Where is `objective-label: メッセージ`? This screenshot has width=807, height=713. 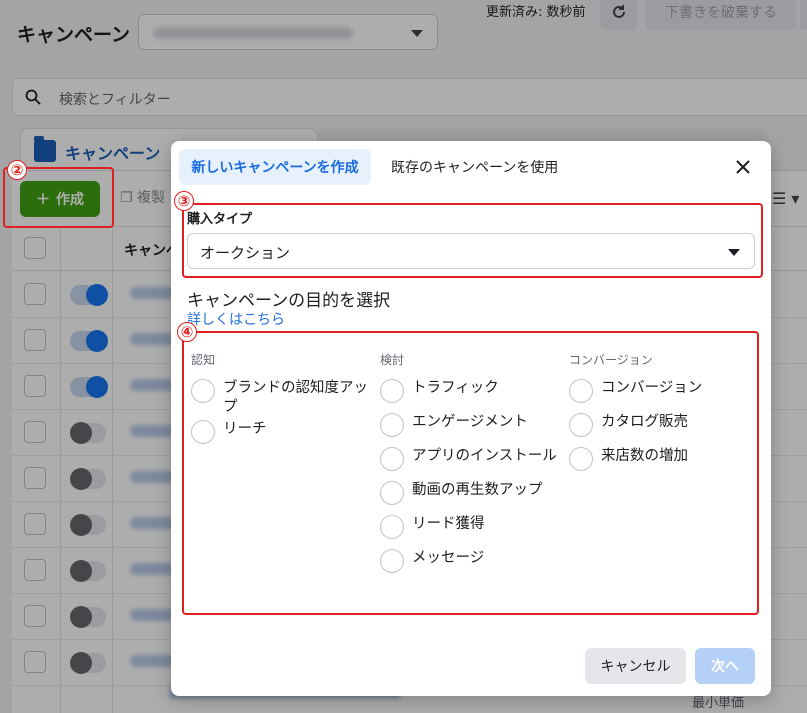
objective-label: メッセージ is located at coordinates (448, 558).